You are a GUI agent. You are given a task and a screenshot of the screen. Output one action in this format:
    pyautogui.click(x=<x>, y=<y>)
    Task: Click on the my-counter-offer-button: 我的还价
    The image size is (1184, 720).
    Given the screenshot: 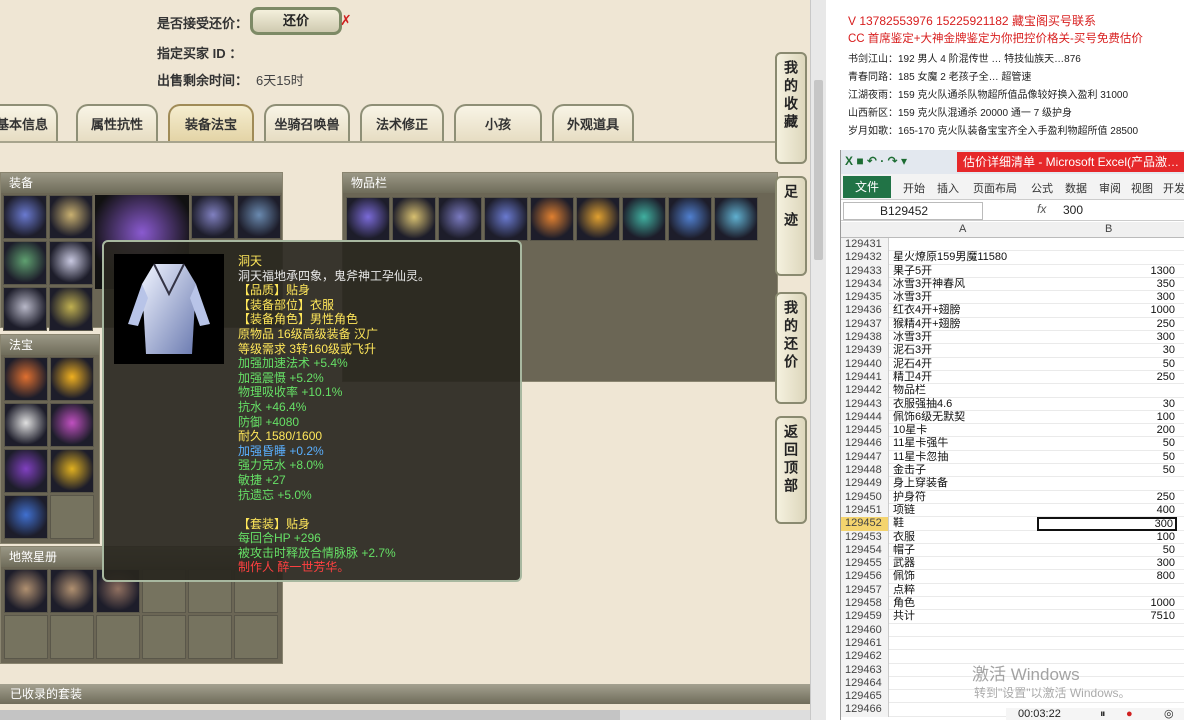 What is the action you would take?
    pyautogui.click(x=791, y=348)
    